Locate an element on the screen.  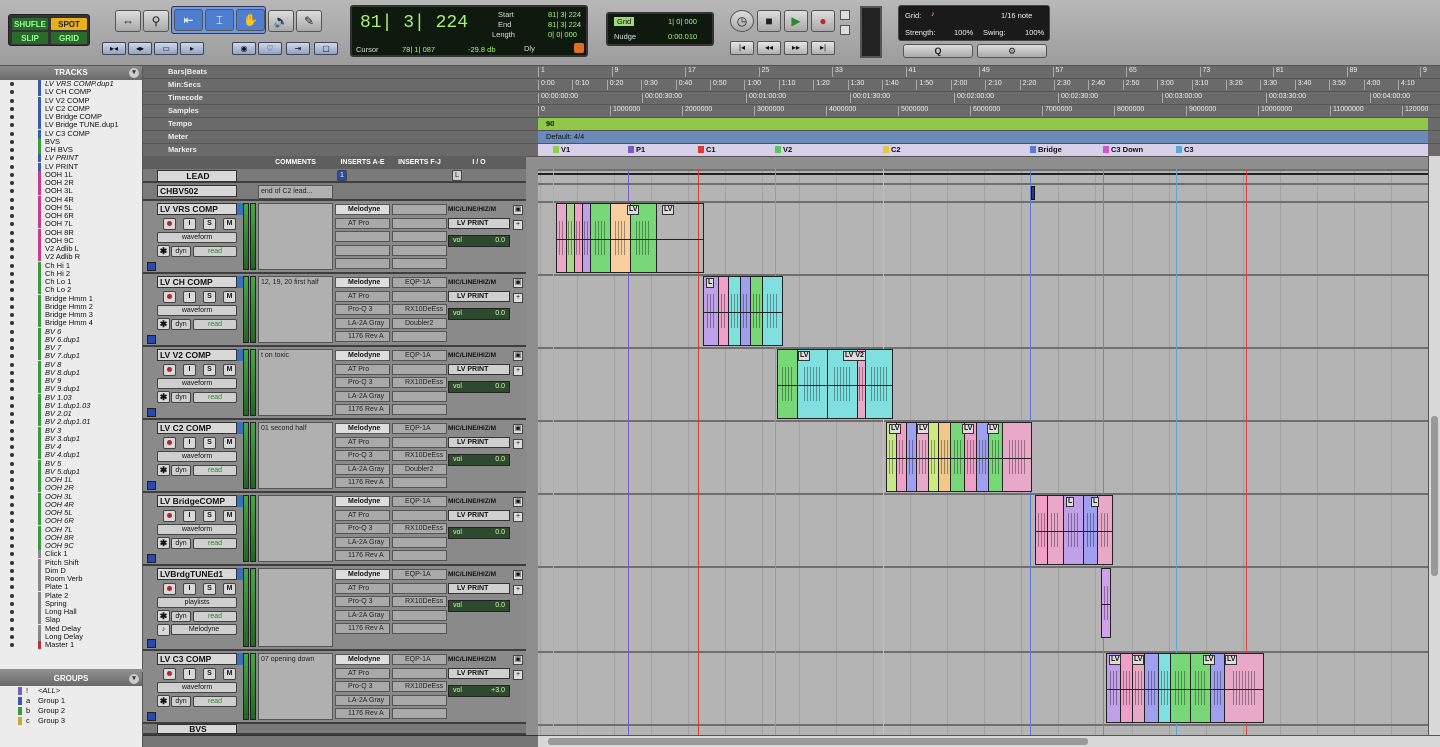
track-name: LV C2 COMP is located at coordinates (197, 428).